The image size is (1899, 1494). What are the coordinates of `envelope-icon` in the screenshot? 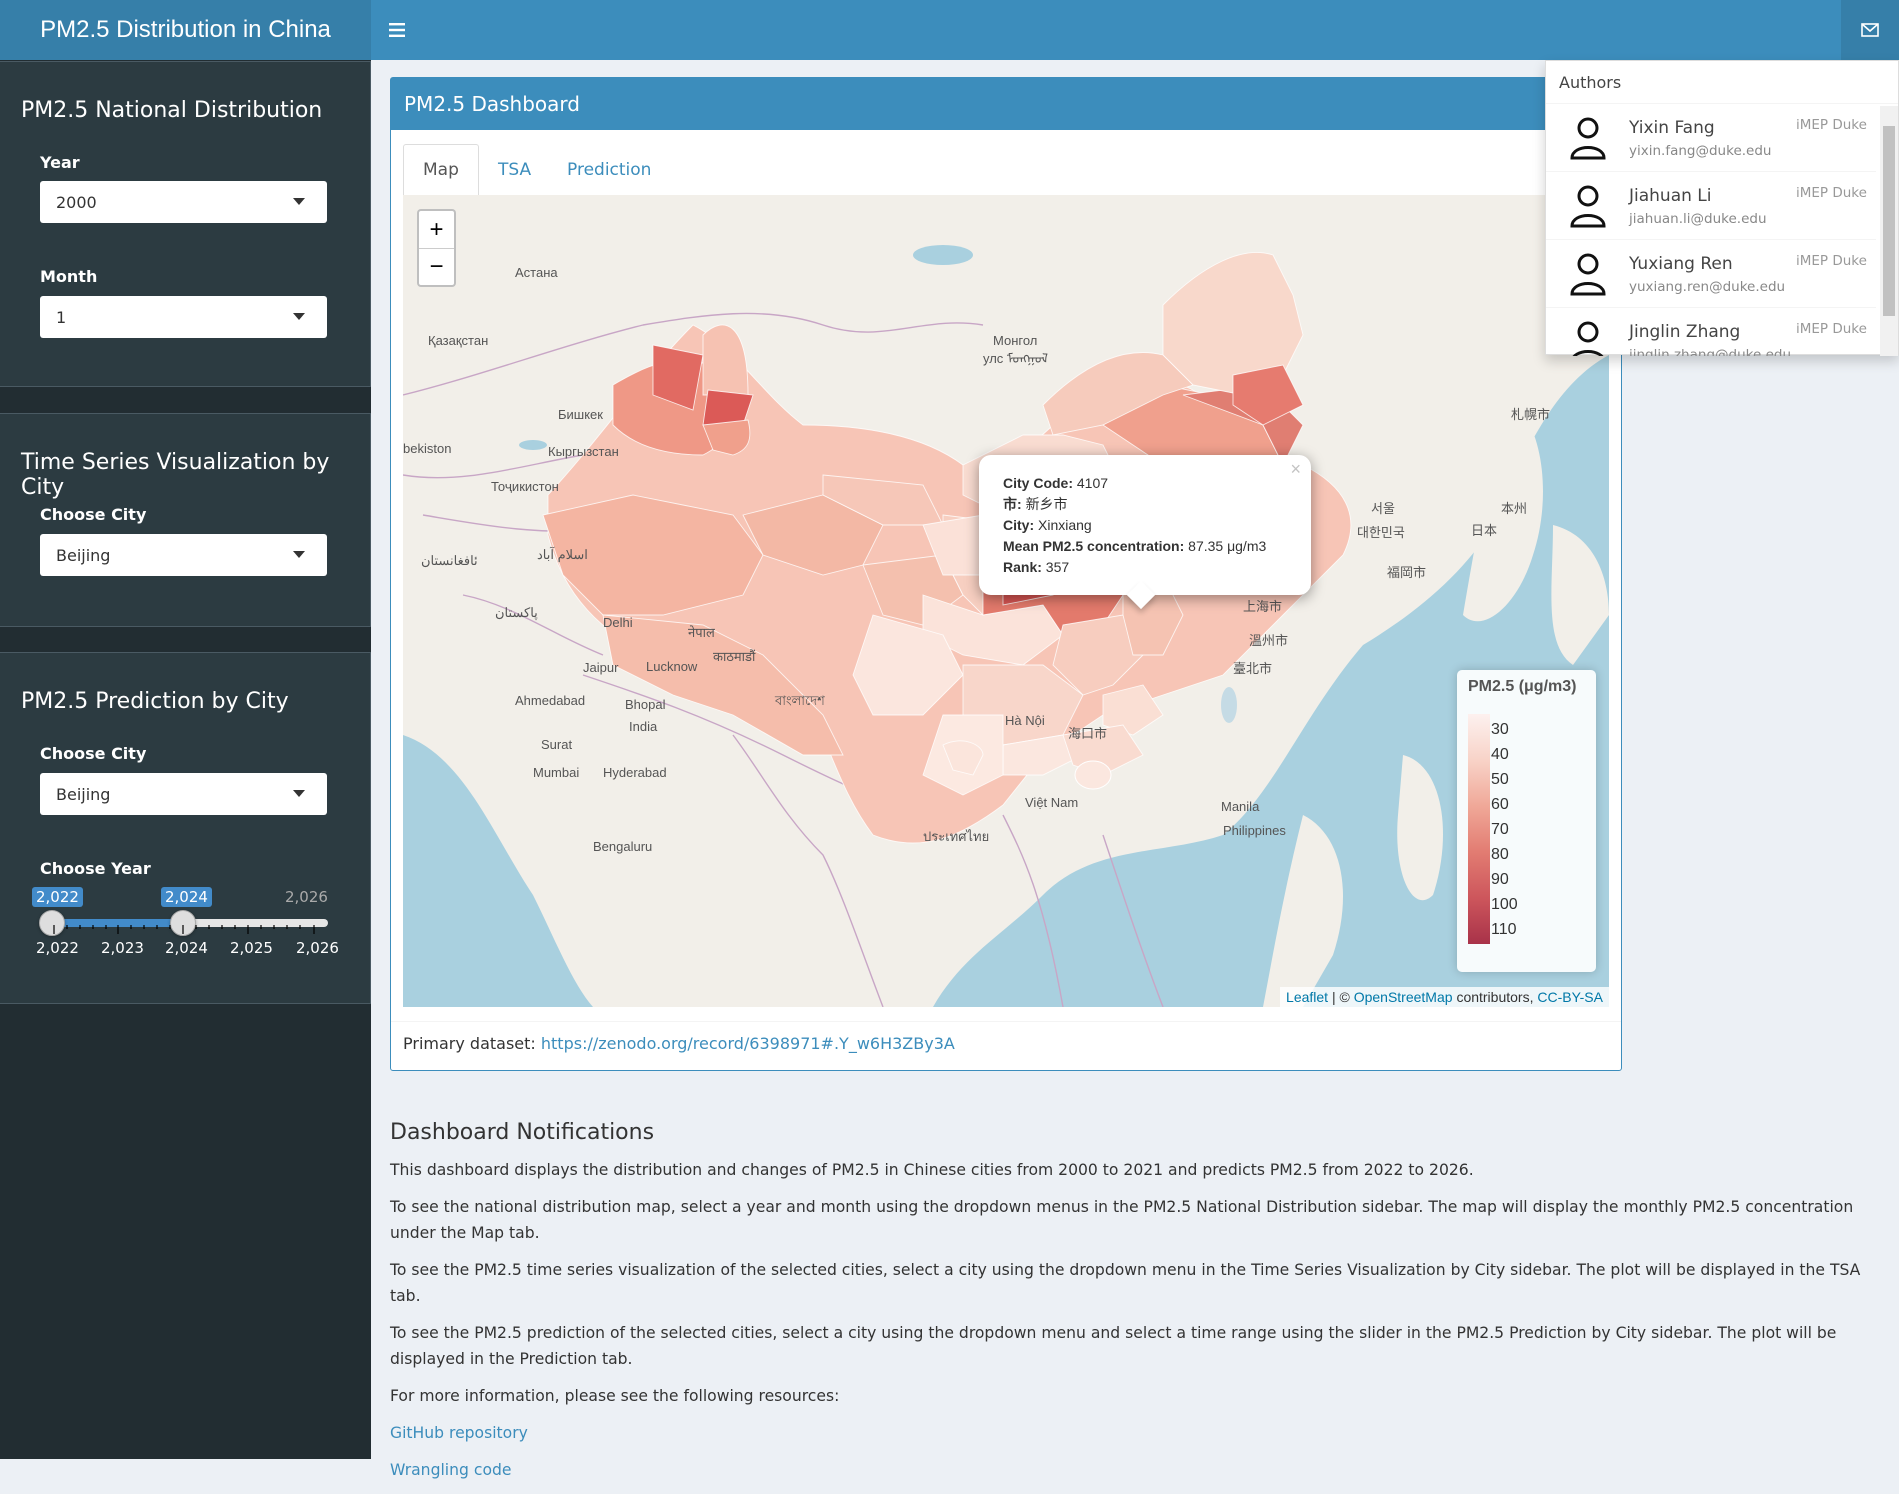 It's located at (1870, 30).